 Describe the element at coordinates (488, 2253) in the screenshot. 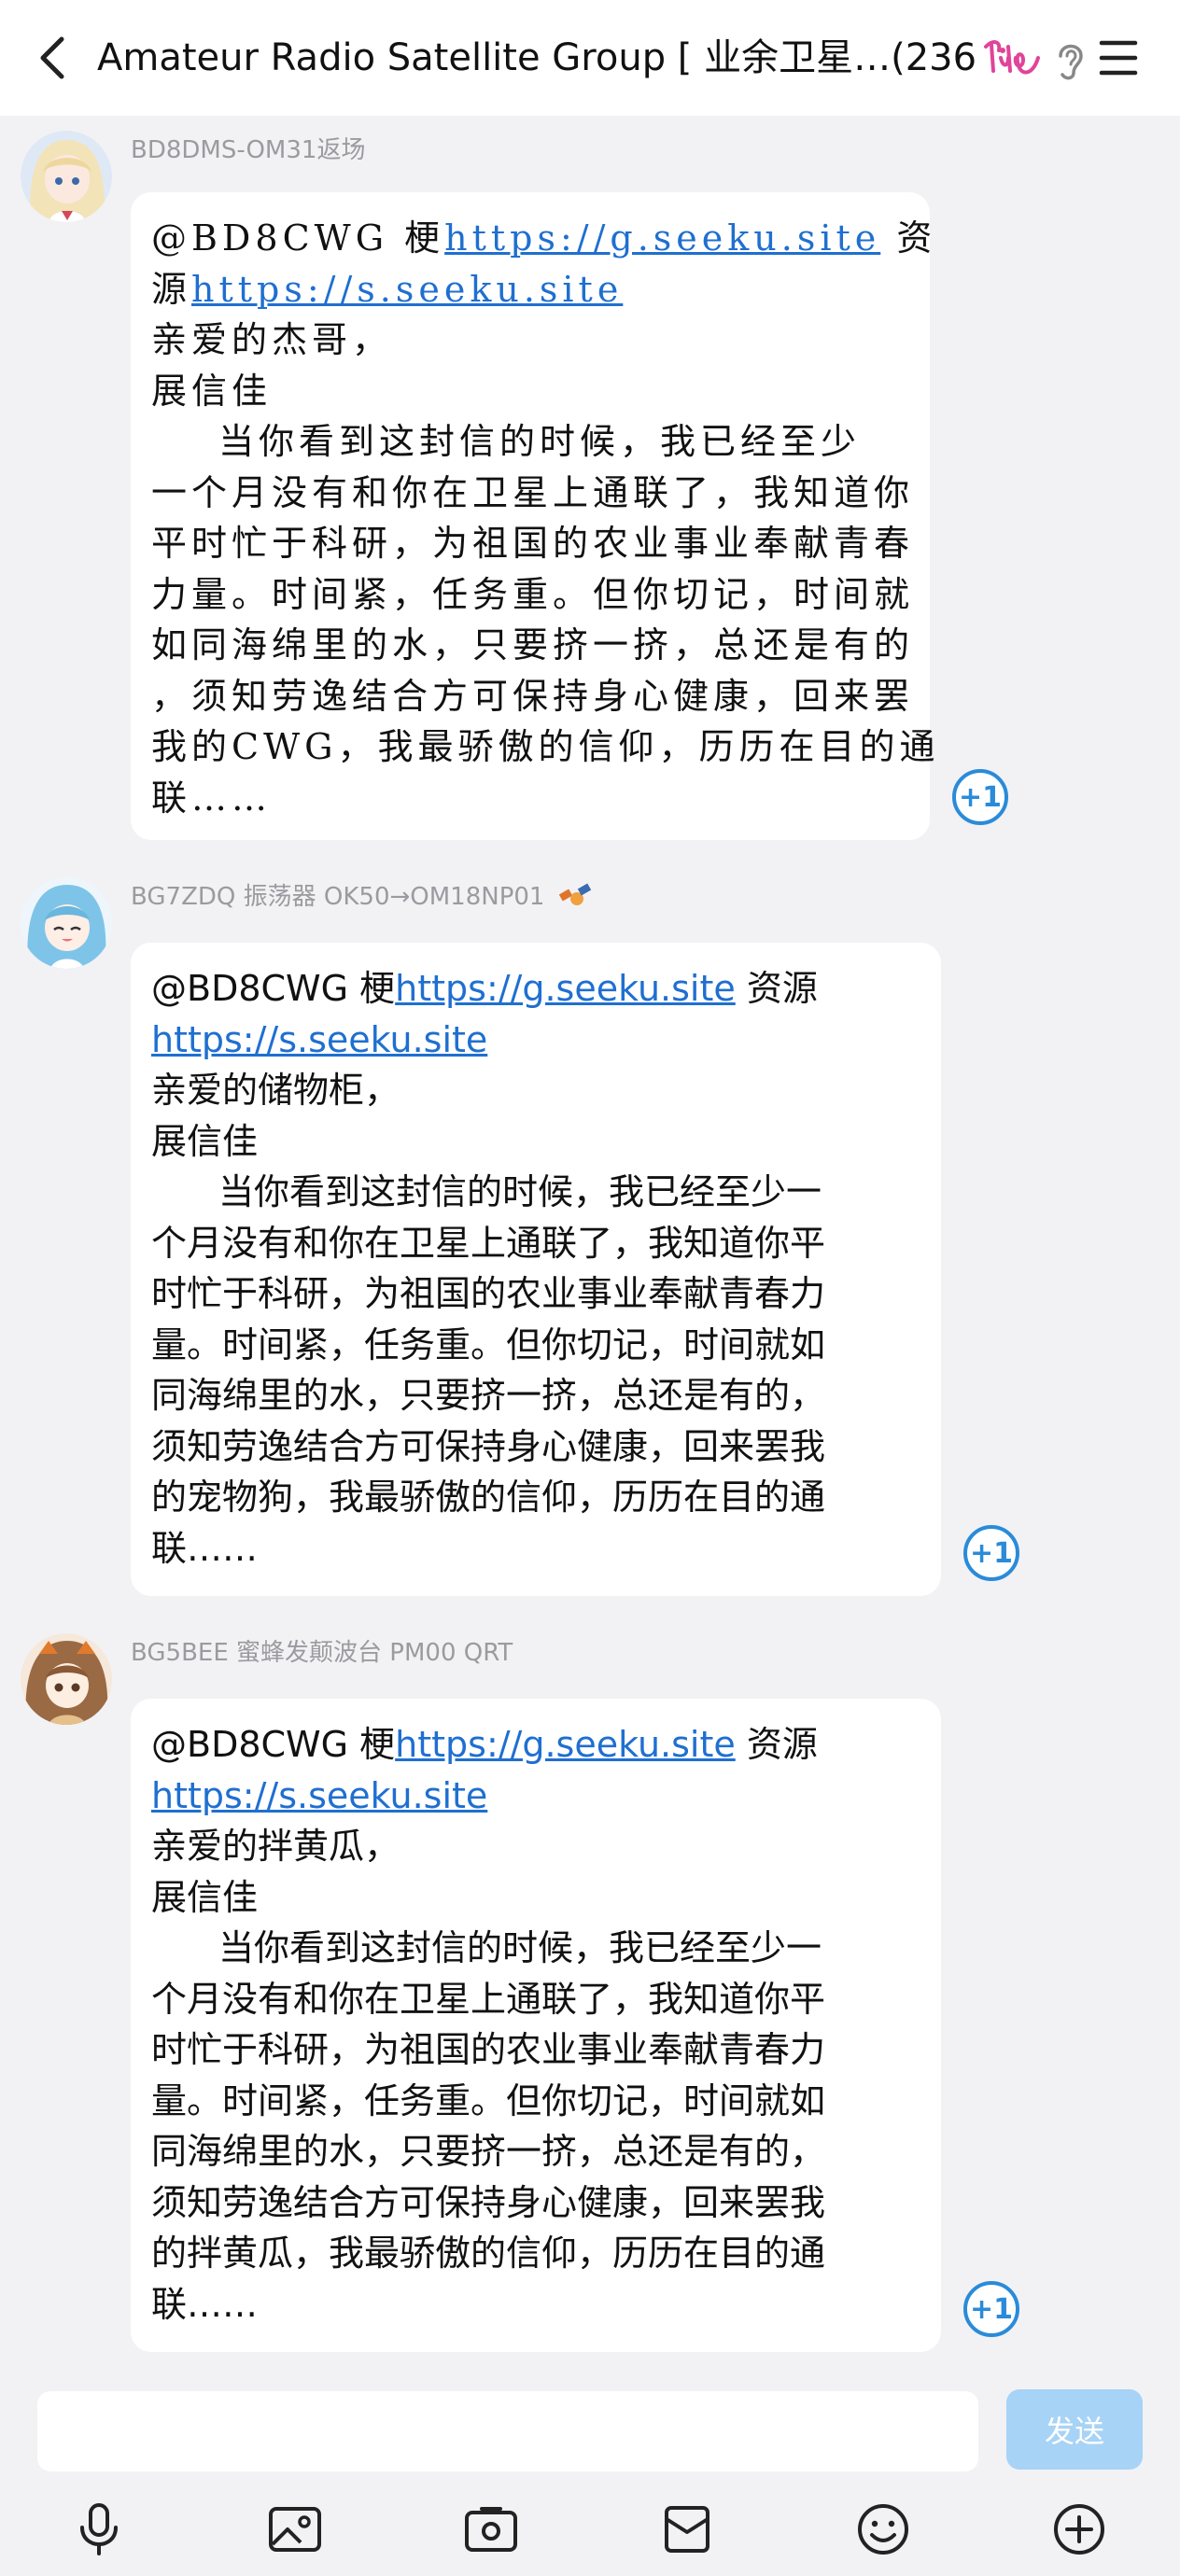

I see `message-line: 的拌黄瓜，我最骄傲的信仰，历历在目的通` at that location.